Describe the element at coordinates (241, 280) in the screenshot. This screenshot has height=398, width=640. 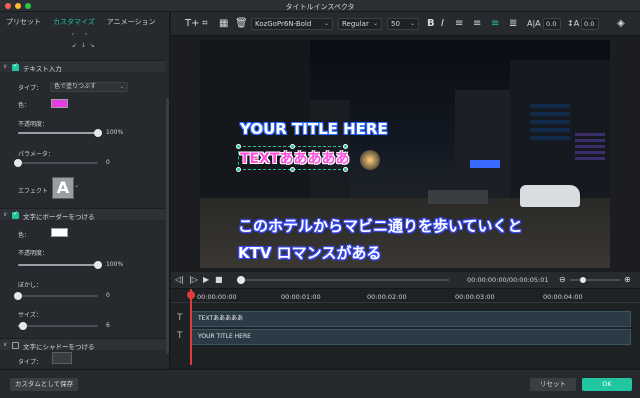
I see `playhead-knob` at that location.